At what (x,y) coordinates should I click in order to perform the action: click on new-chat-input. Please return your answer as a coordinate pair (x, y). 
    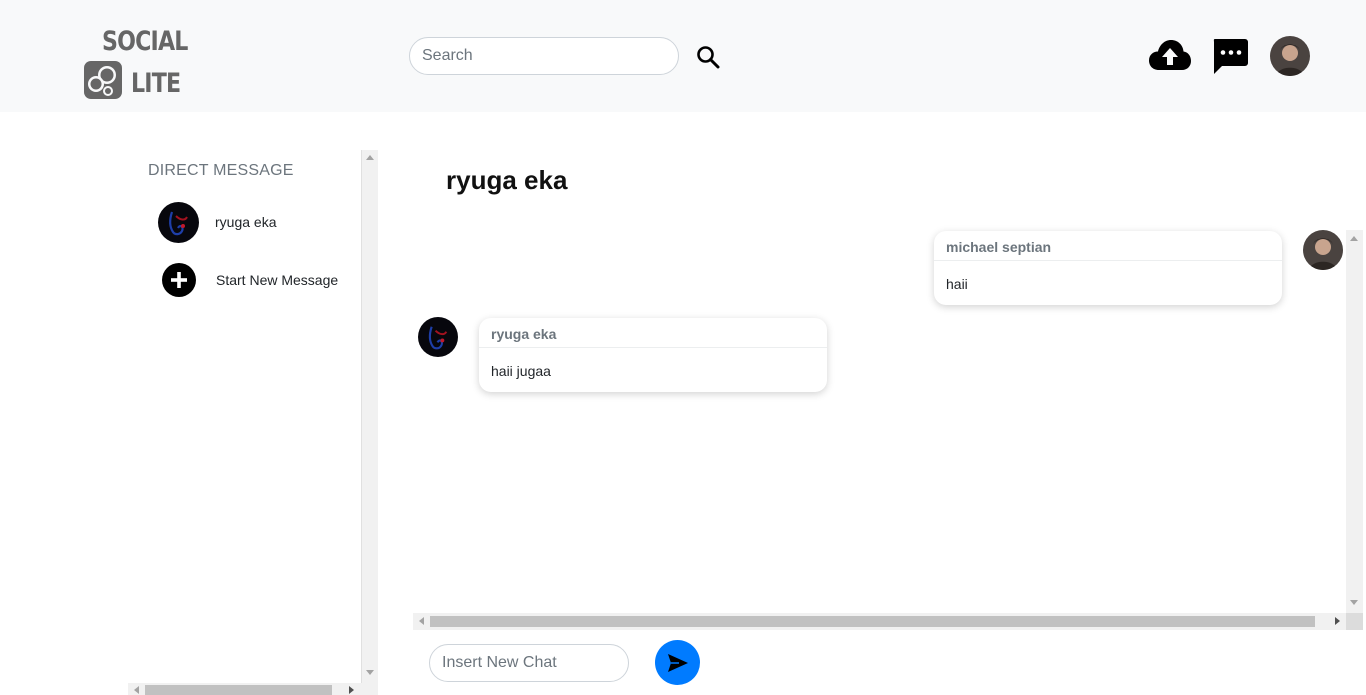
    Looking at the image, I should click on (529, 663).